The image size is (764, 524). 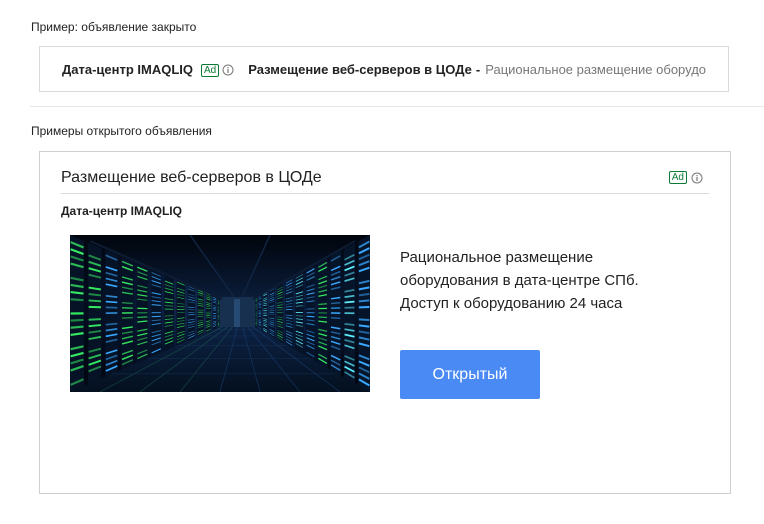 What do you see at coordinates (210, 70) in the screenshot?
I see `collapsed-ad-badge: Ad` at bounding box center [210, 70].